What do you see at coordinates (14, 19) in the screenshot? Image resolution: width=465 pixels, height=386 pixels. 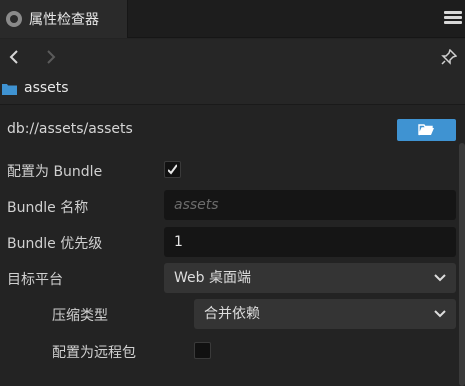 I see `inspector-icon` at bounding box center [14, 19].